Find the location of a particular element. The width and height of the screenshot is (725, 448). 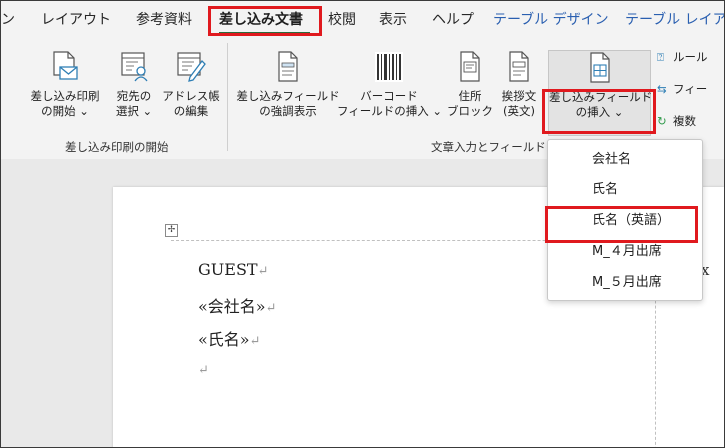

update-labels-icon: ↻ is located at coordinates (662, 121).